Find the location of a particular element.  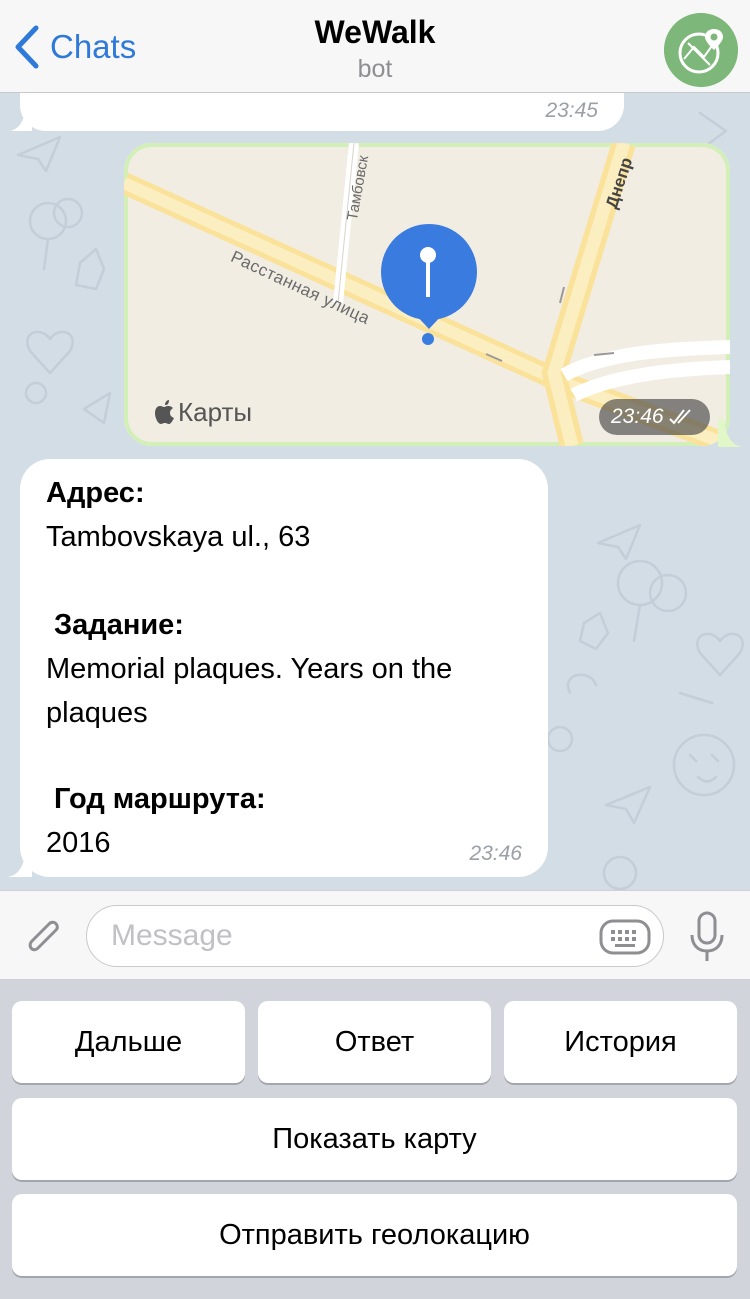

keyboard-icon is located at coordinates (625, 937).